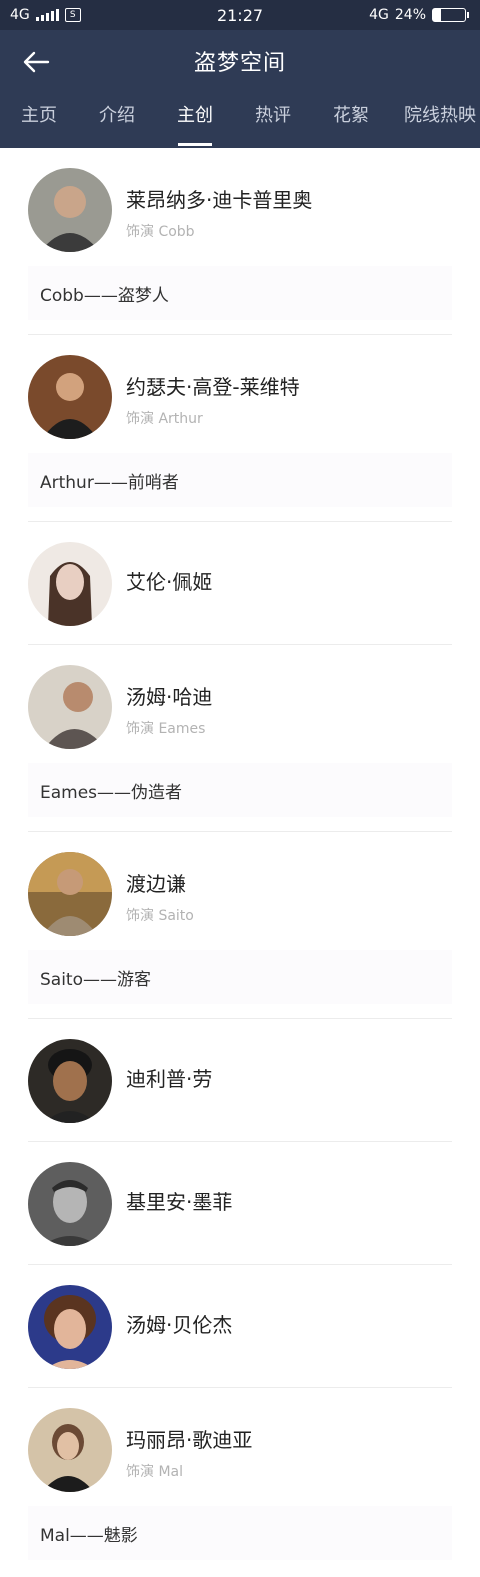 This screenshot has height=1577, width=480. I want to click on actor-name: 约瑟夫·高登-莱维特, so click(213, 387).